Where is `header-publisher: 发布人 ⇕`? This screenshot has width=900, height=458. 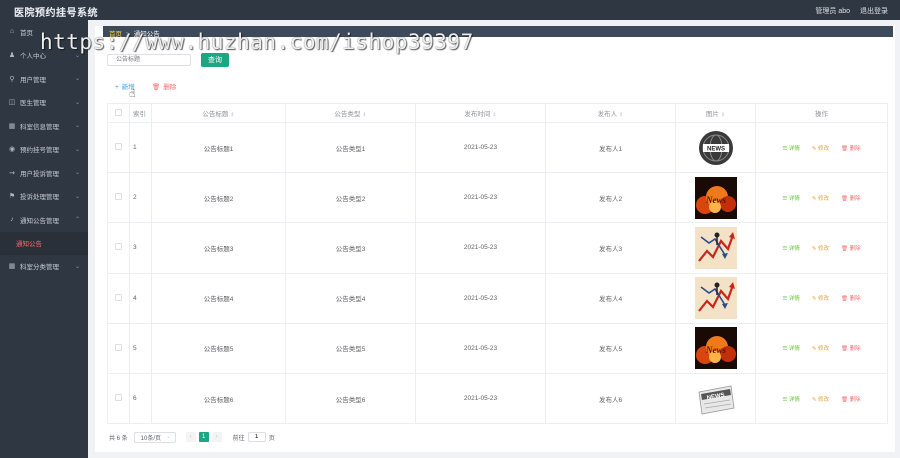 header-publisher: 发布人 ⇕ is located at coordinates (610, 113).